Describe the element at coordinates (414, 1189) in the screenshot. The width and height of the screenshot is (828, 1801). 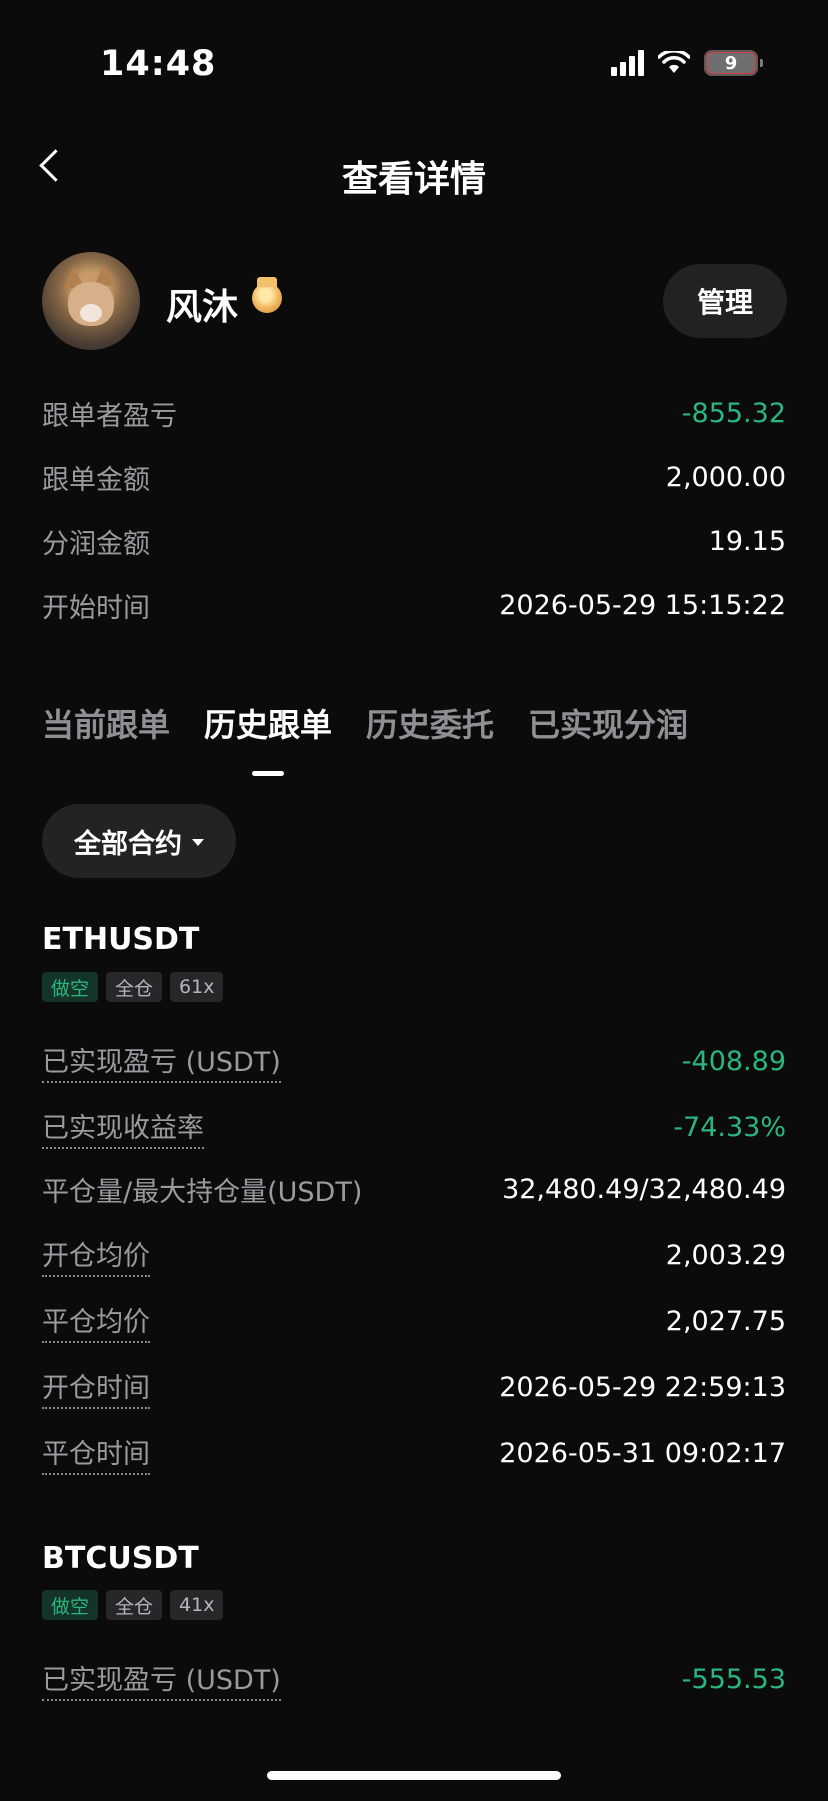
I see `position-row: 平仓量/最大持仓量(USDT) 32,480.49/32,480.49` at that location.